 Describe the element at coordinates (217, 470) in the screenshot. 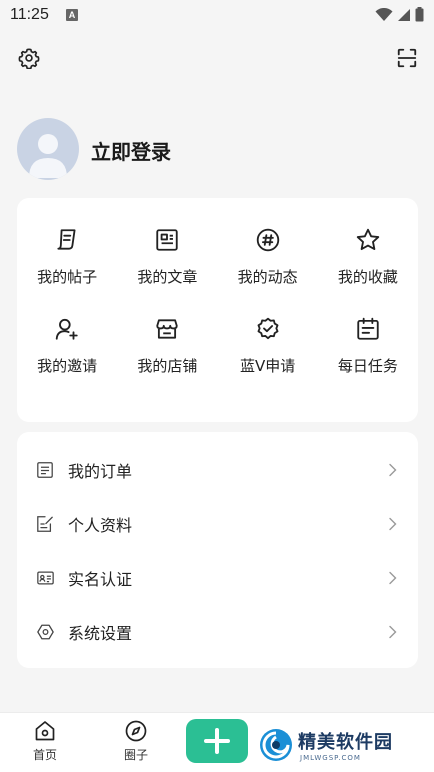

I see `menu-item-orders: 我的订单` at that location.